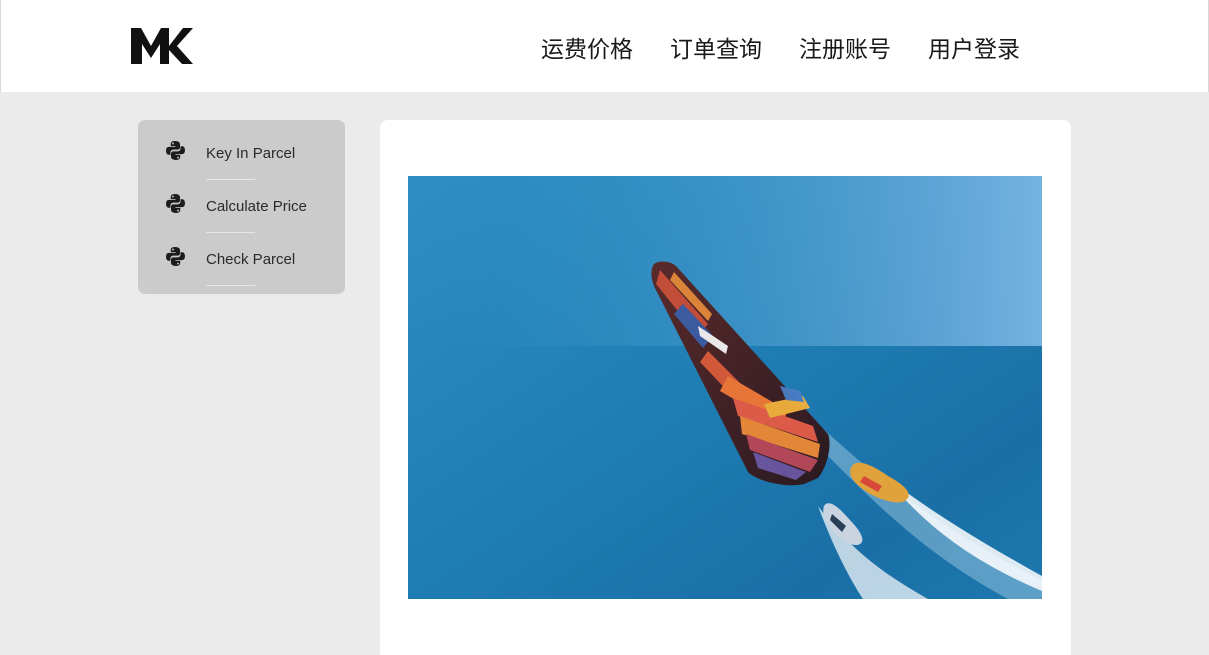  I want to click on sidebar-item-key-in-parcel: Key In Parcel, so click(241, 164).